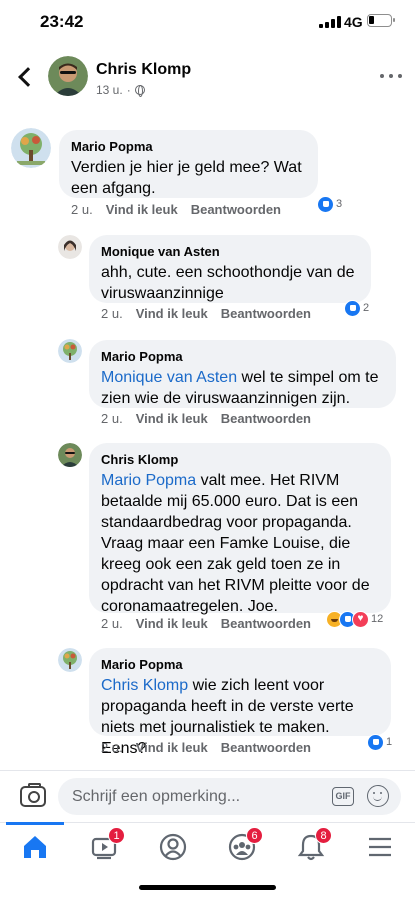 Image resolution: width=415 pixels, height=900 pixels. Describe the element at coordinates (377, 619) in the screenshot. I see `reaction-count: 12` at that location.